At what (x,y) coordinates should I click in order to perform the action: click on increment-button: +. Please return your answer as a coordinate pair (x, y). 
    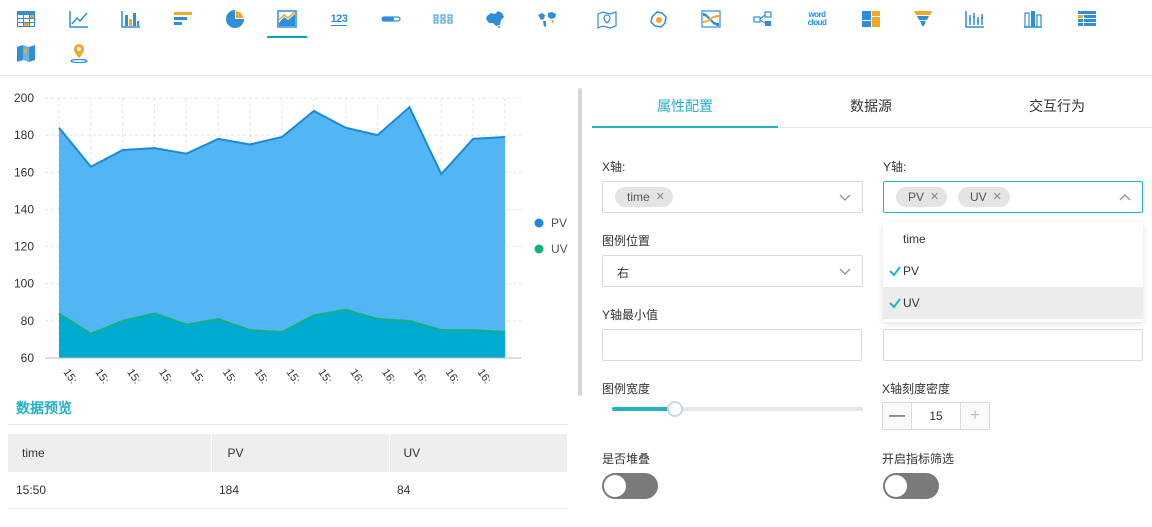
    Looking at the image, I should click on (975, 416).